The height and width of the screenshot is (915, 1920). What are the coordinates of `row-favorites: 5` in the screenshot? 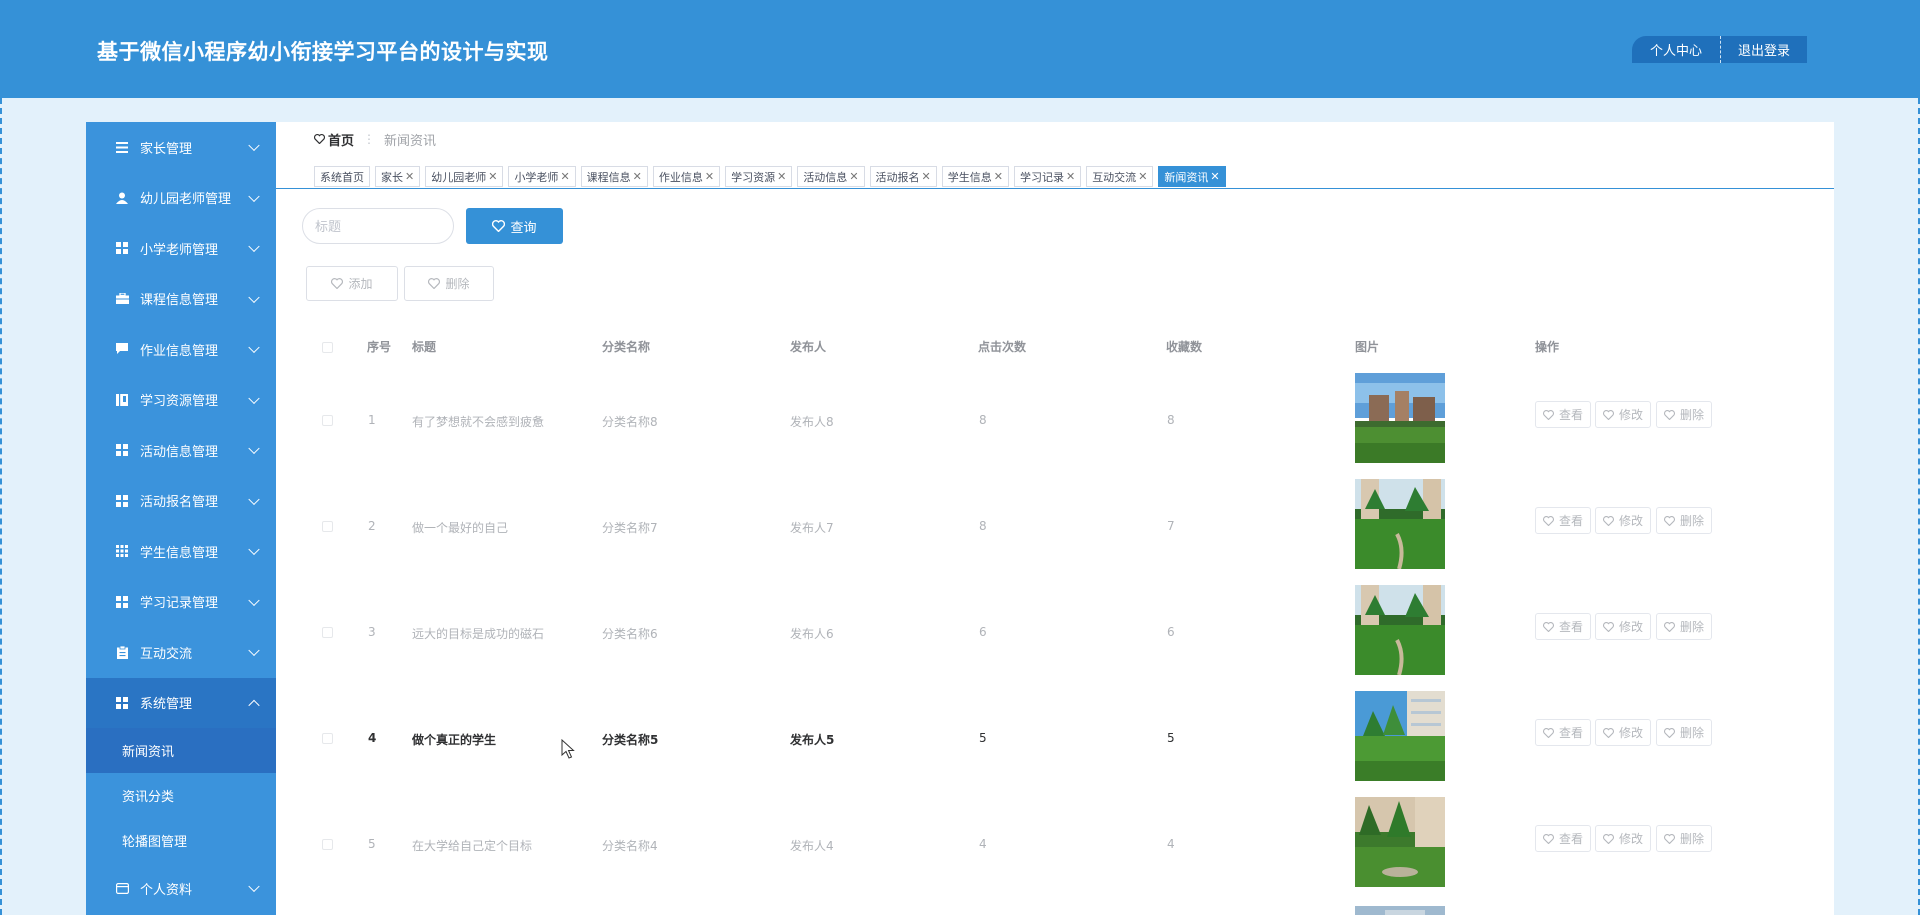 It's located at (1171, 738).